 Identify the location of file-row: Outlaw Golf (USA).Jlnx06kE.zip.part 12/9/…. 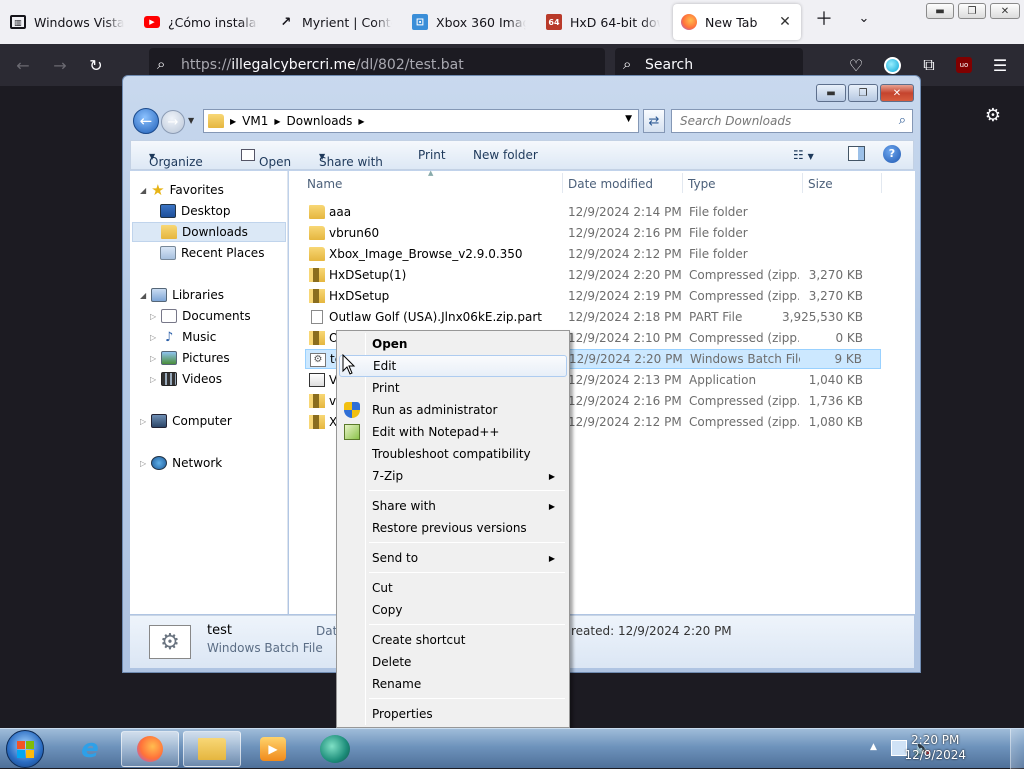
(593, 317).